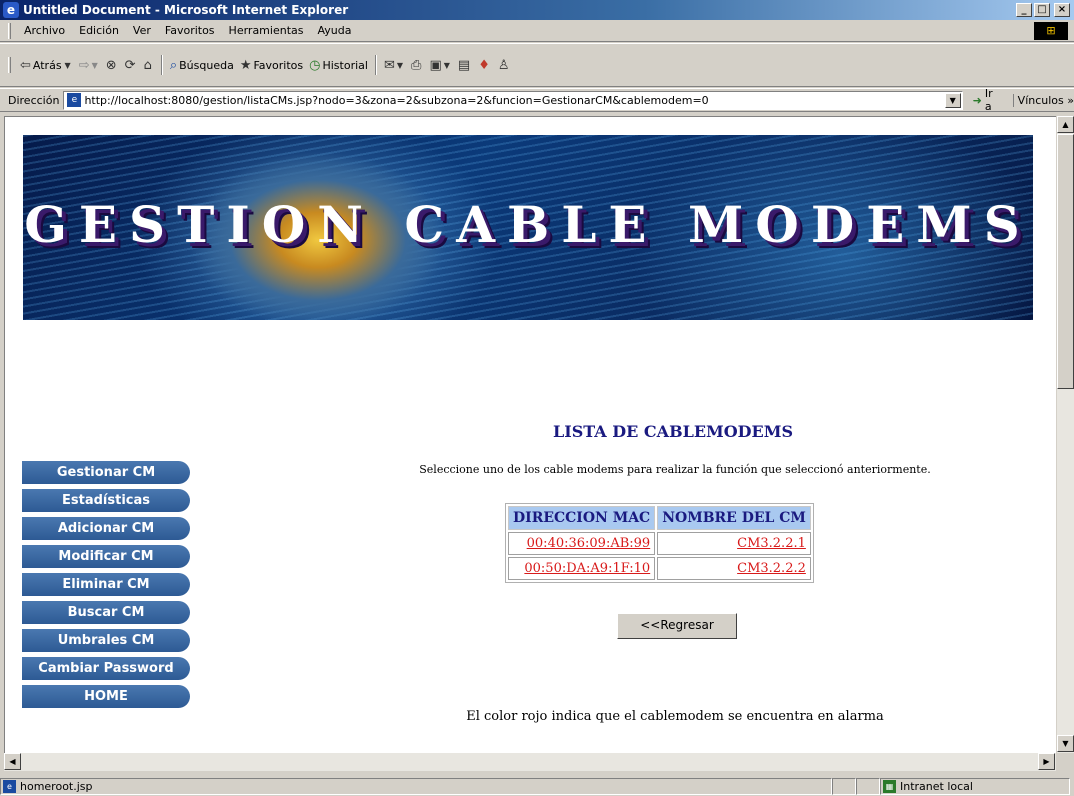  I want to click on sidebar-item-umbrales-cm: Umbrales CM, so click(106, 640).